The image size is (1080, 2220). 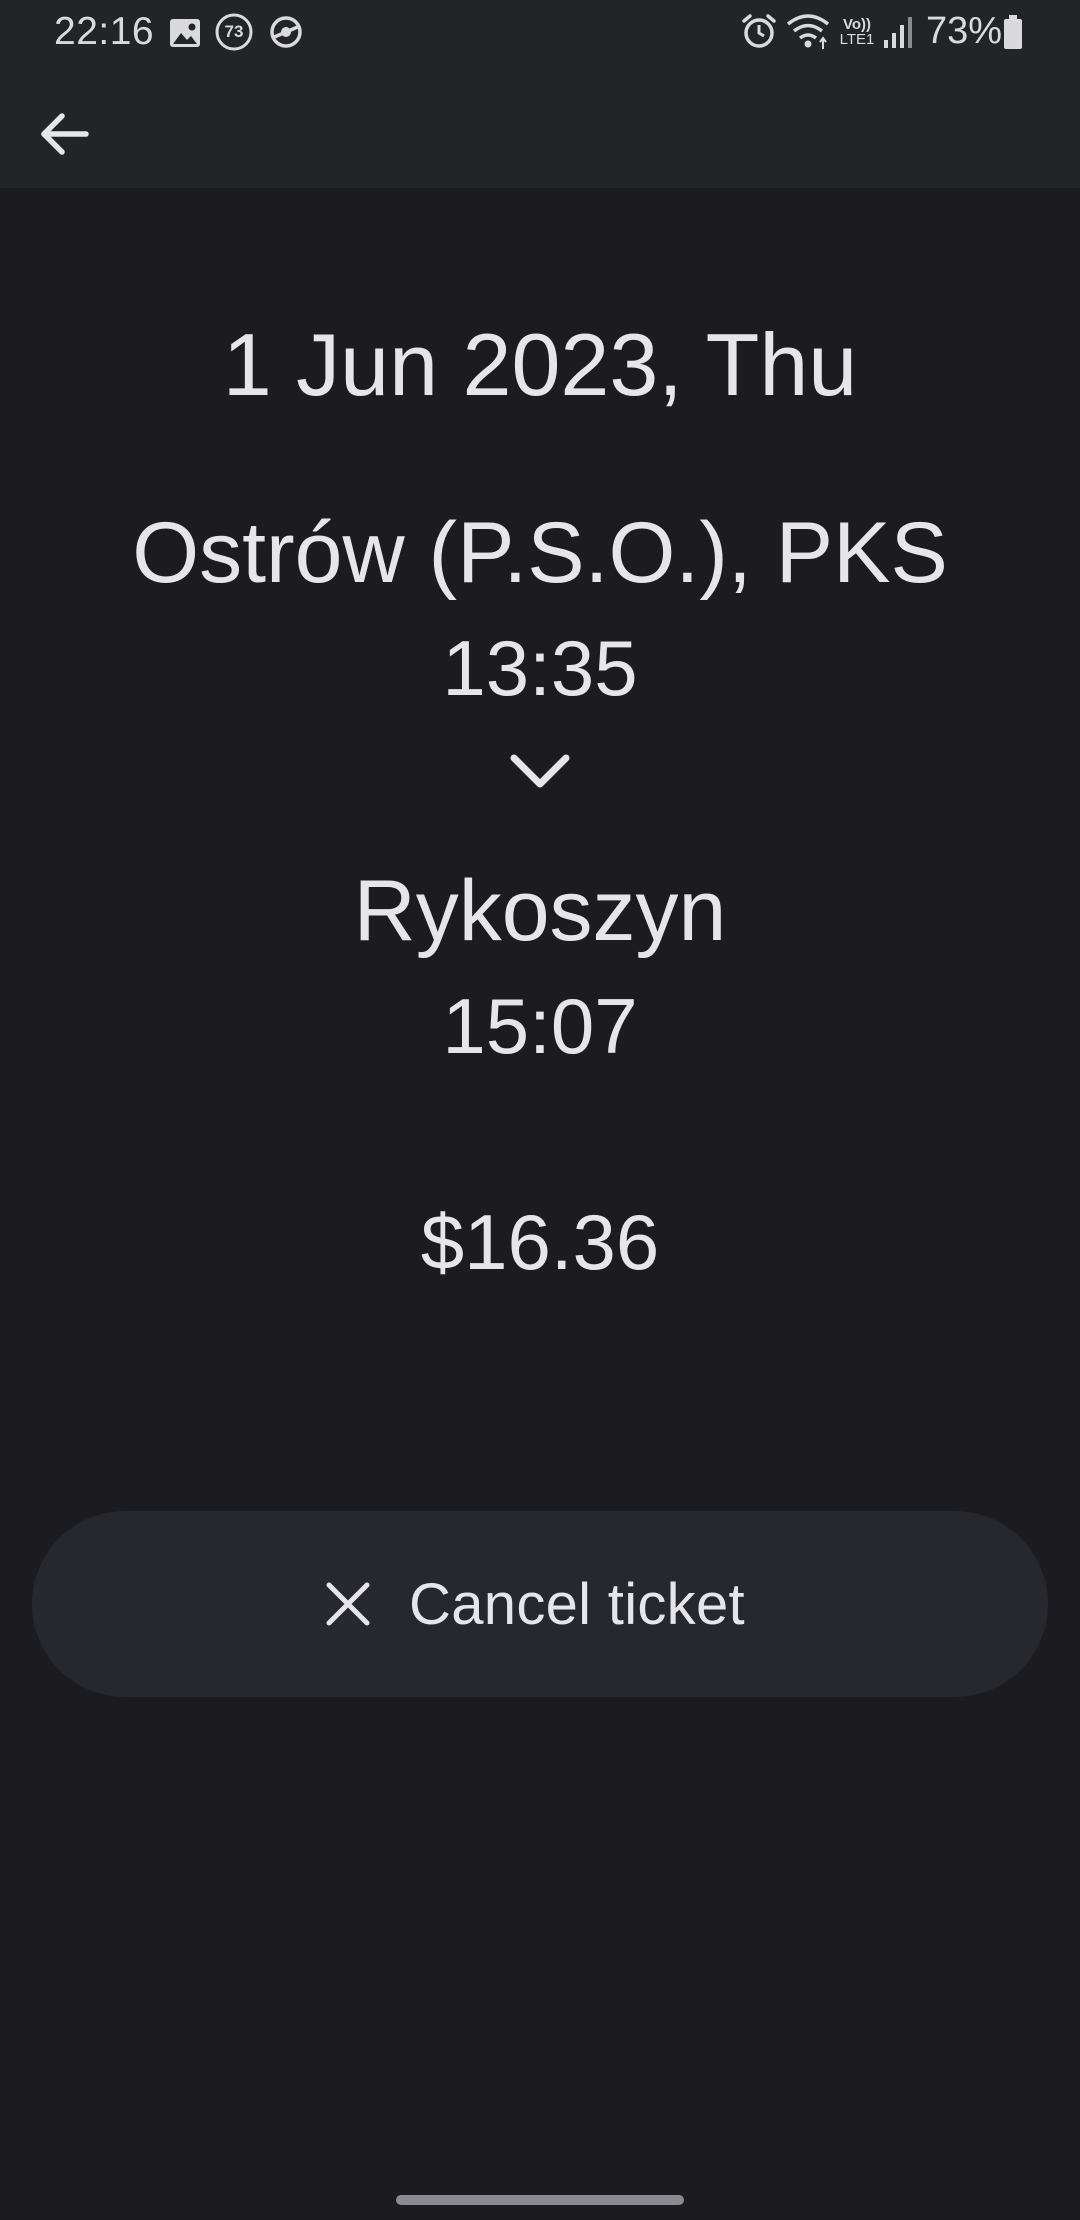 I want to click on app-bar, so click(x=540, y=127).